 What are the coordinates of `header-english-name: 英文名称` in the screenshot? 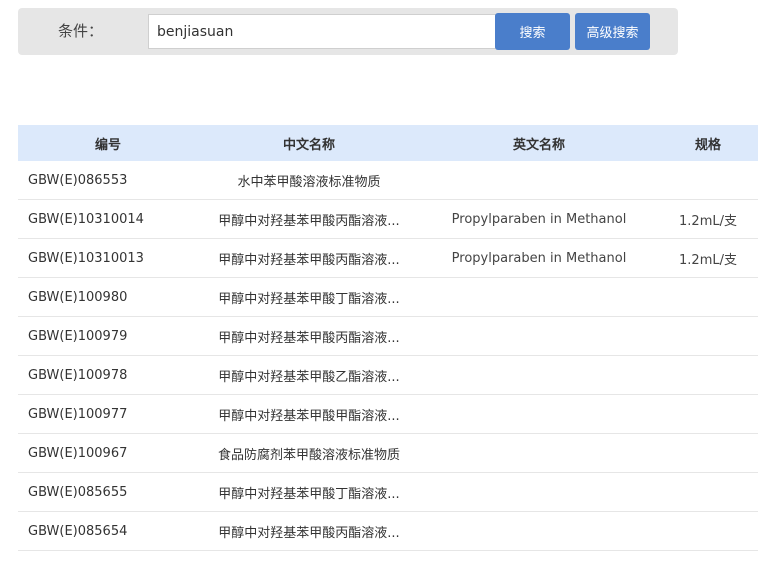 It's located at (538, 145).